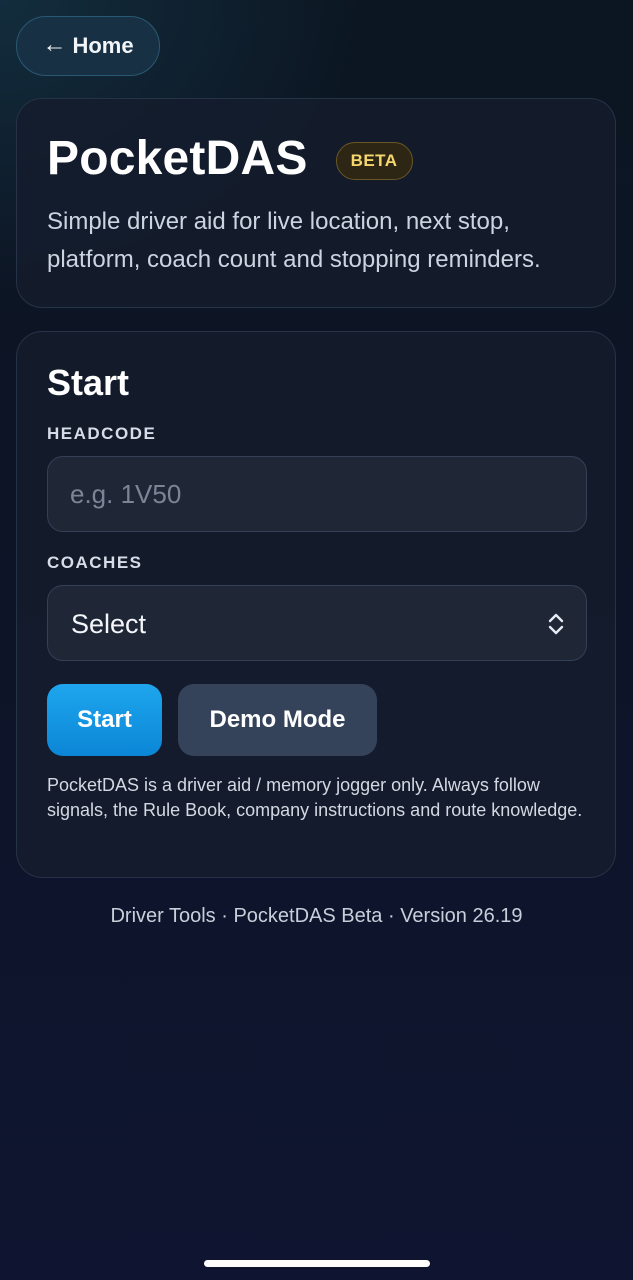 The image size is (633, 1280). I want to click on headcode-input, so click(317, 494).